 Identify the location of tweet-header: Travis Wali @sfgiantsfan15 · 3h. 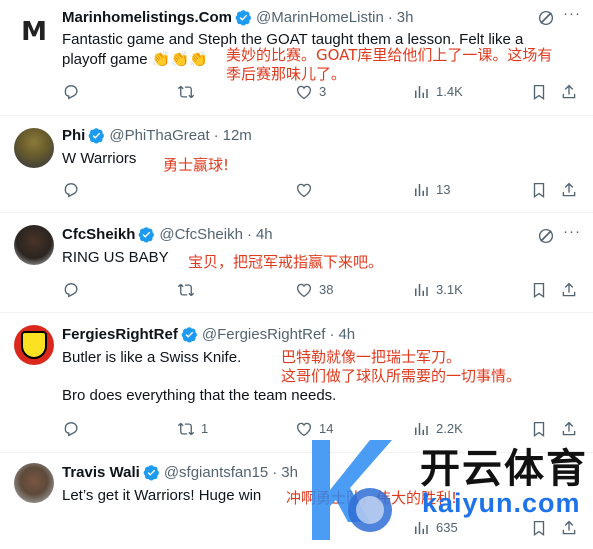
(180, 472).